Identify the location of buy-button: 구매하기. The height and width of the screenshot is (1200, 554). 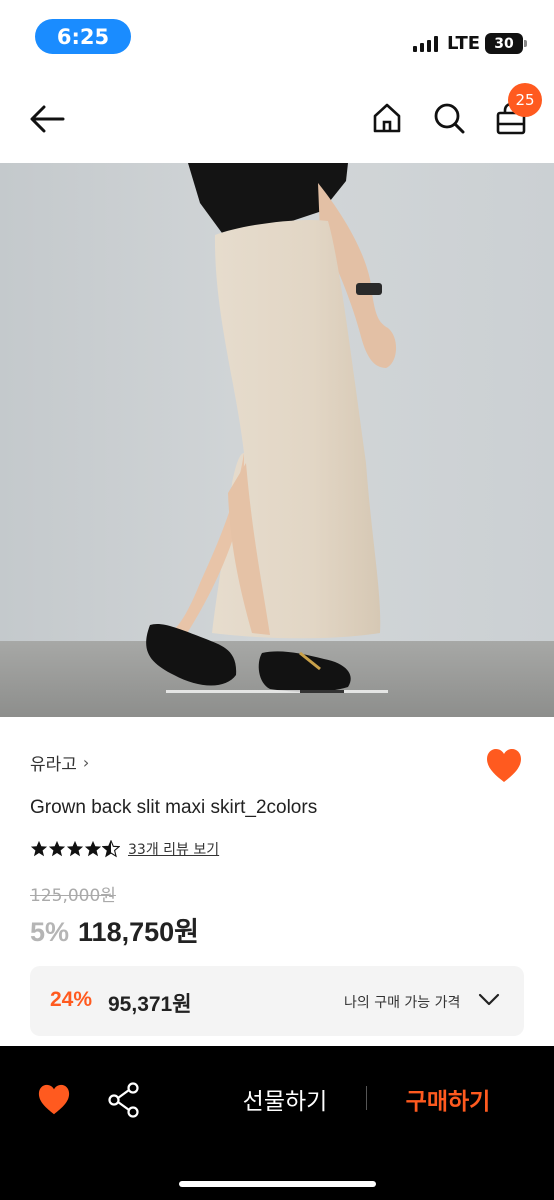
(448, 1099).